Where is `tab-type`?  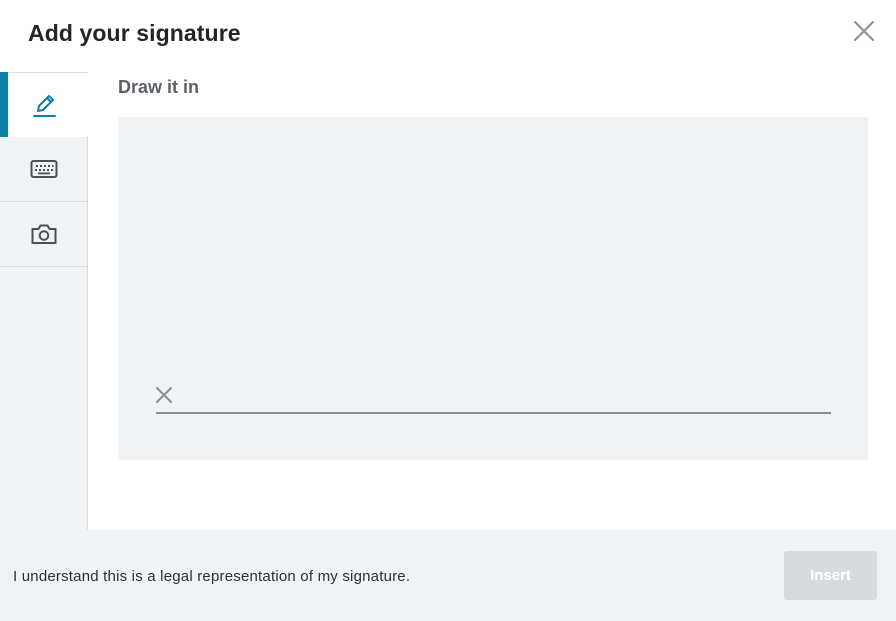
tab-type is located at coordinates (43, 169).